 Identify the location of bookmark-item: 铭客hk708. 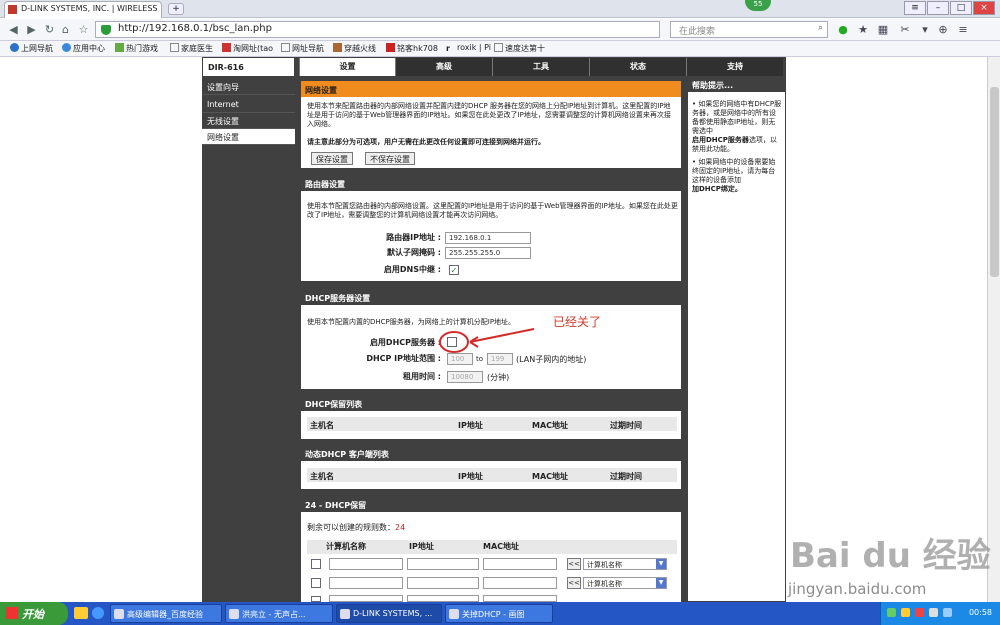
(412, 48).